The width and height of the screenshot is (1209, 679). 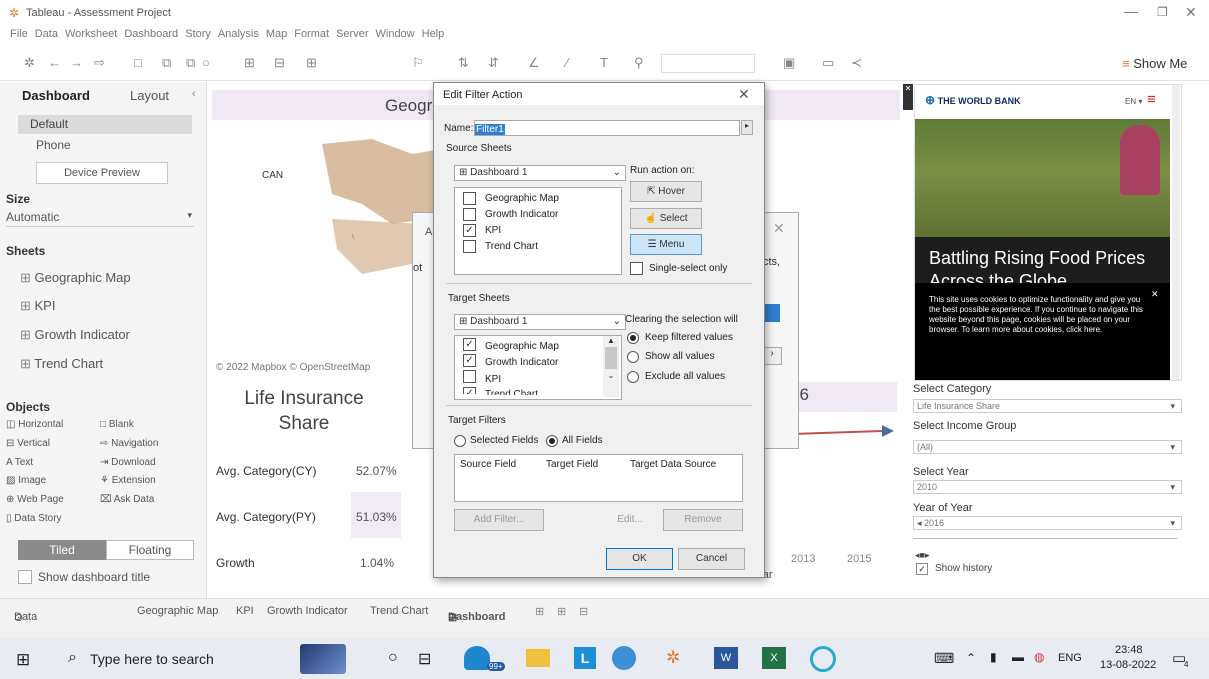 I want to click on object-ask-data: ⌧ Ask Data, so click(x=127, y=499).